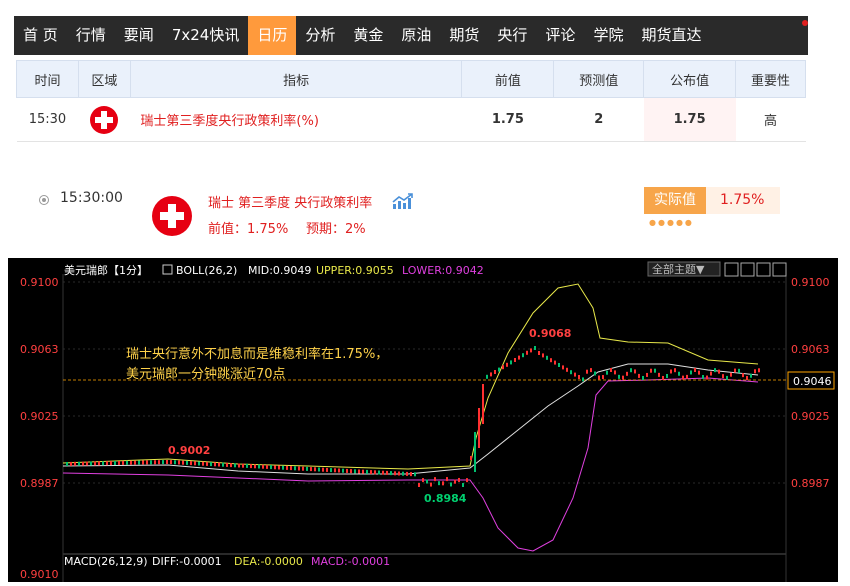 The width and height of the screenshot is (850, 586). I want to click on y-tick-left: 0.9100, so click(39, 282).